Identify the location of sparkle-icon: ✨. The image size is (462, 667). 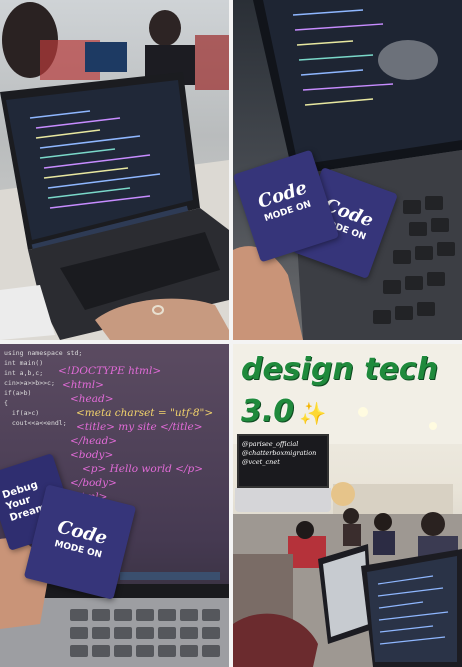
(313, 414).